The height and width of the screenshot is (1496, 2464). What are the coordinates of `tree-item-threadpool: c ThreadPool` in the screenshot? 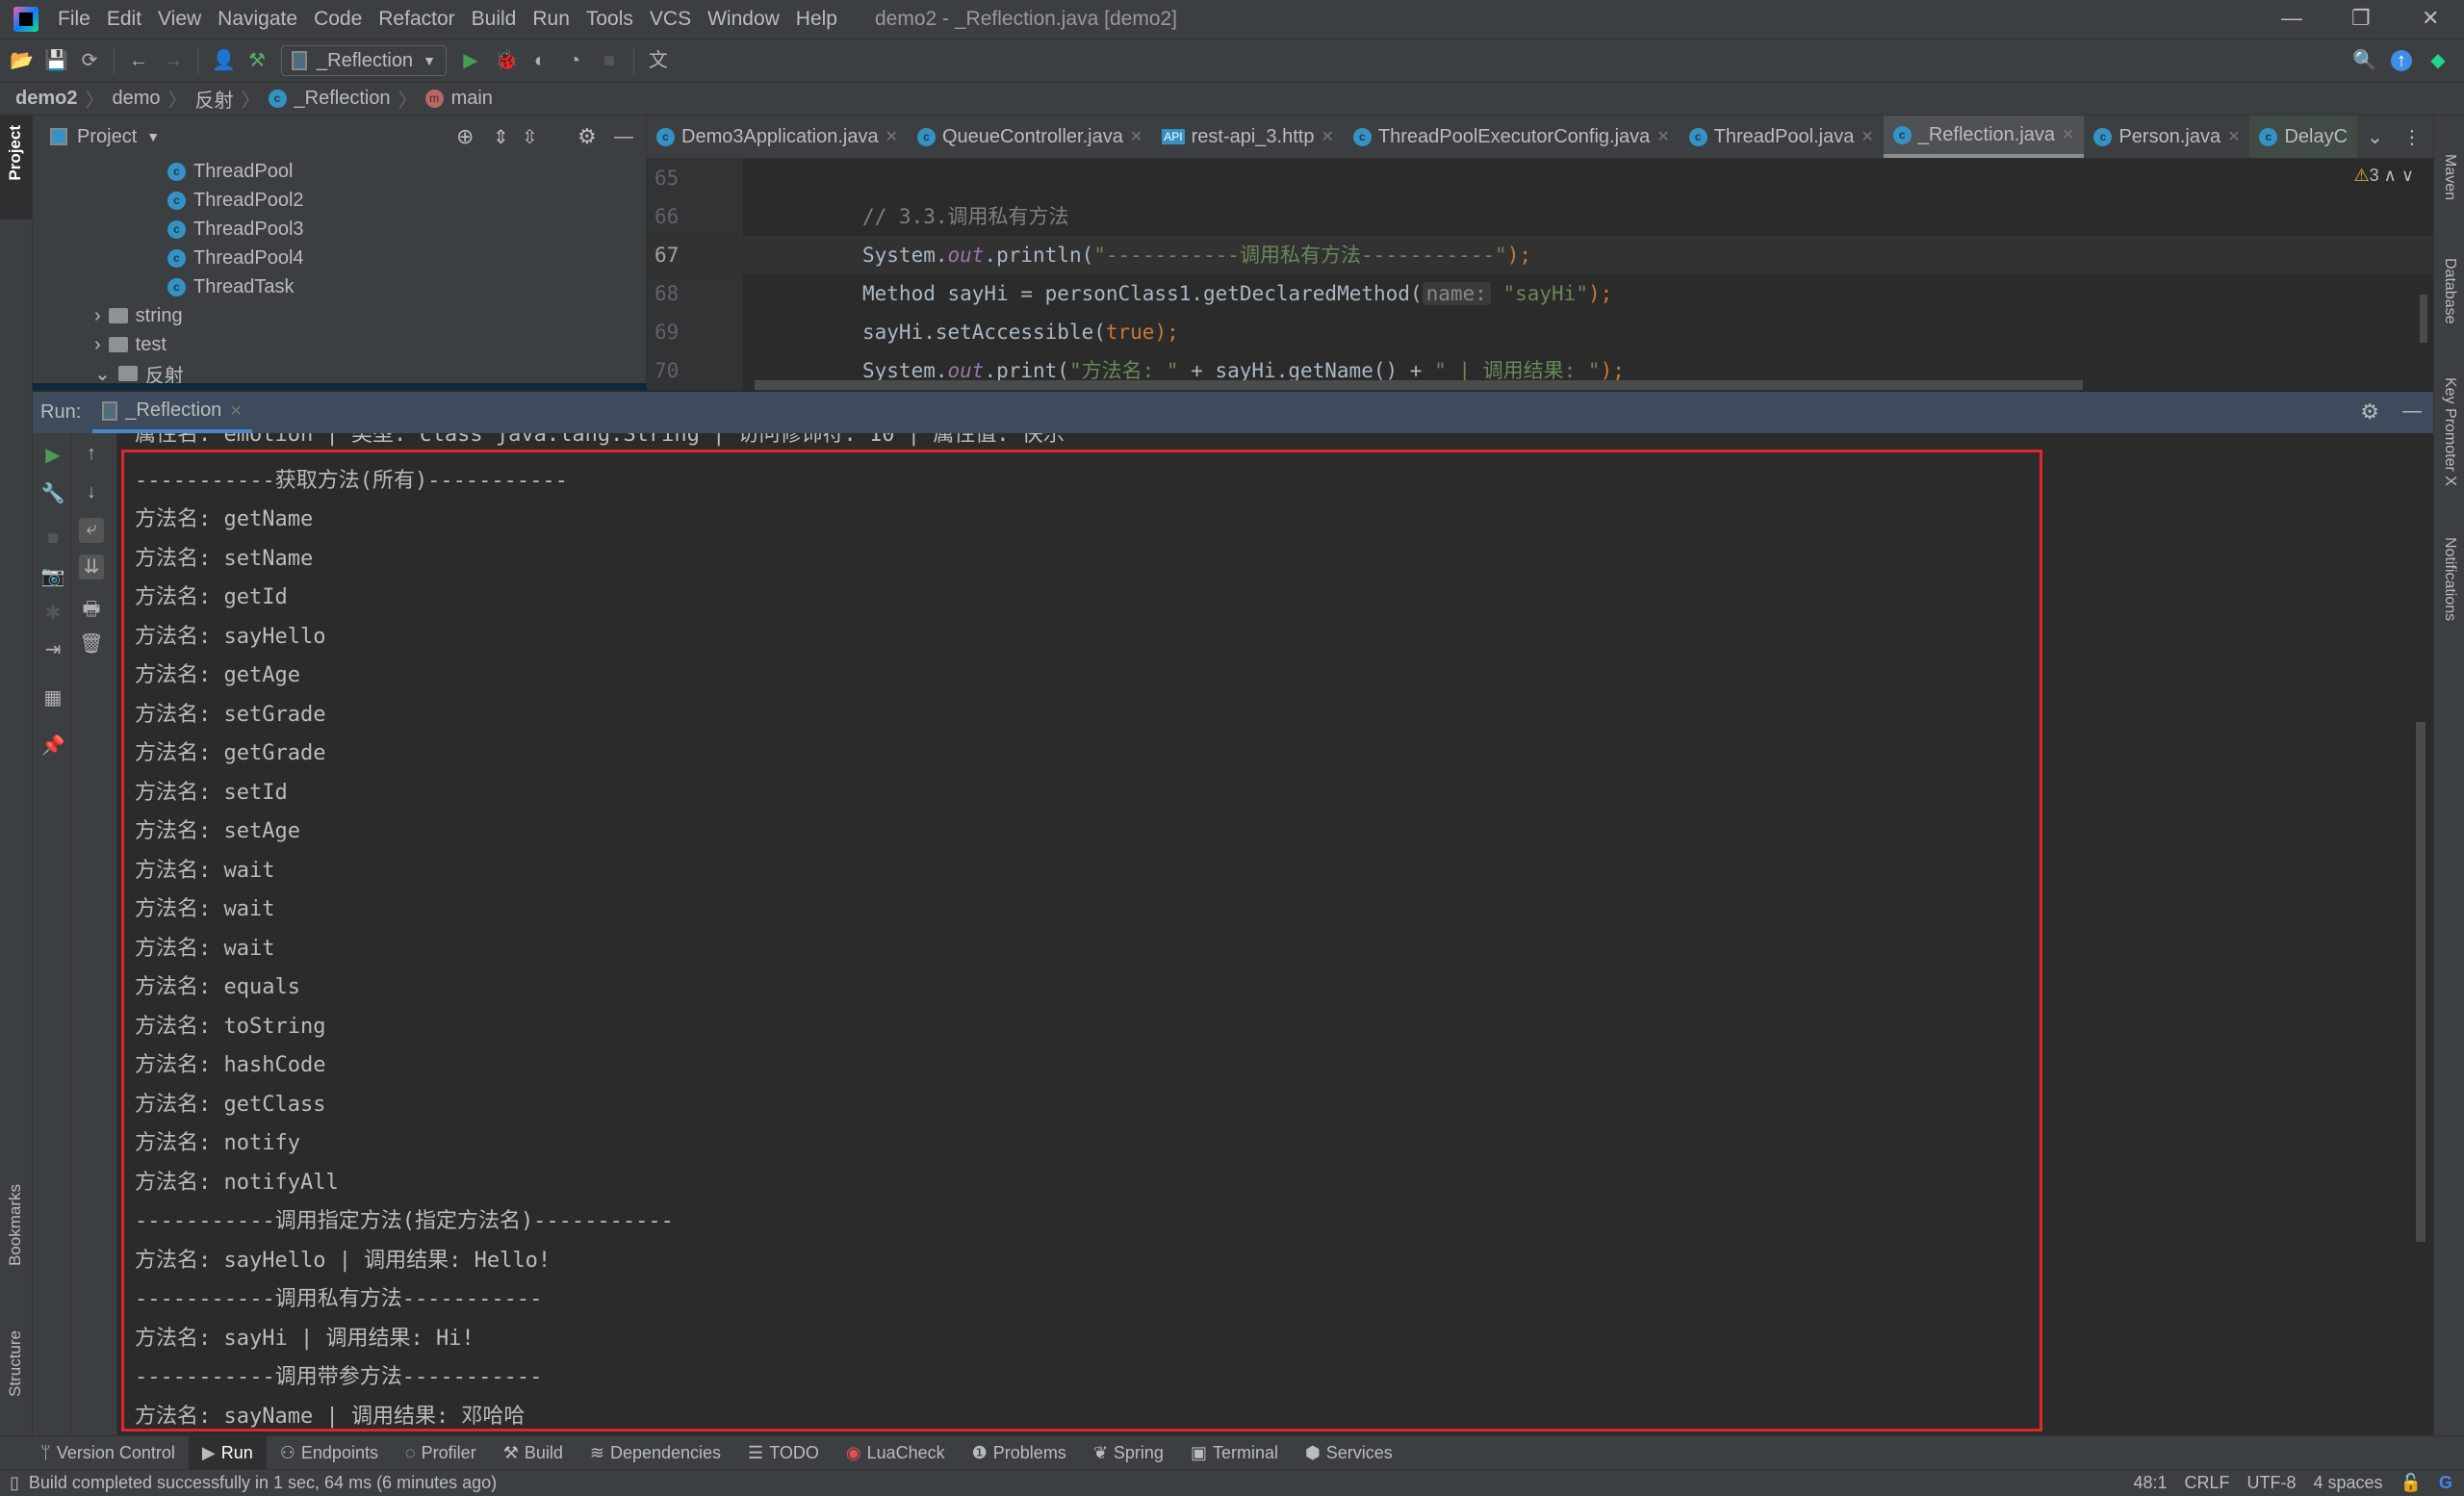 It's located at (230, 171).